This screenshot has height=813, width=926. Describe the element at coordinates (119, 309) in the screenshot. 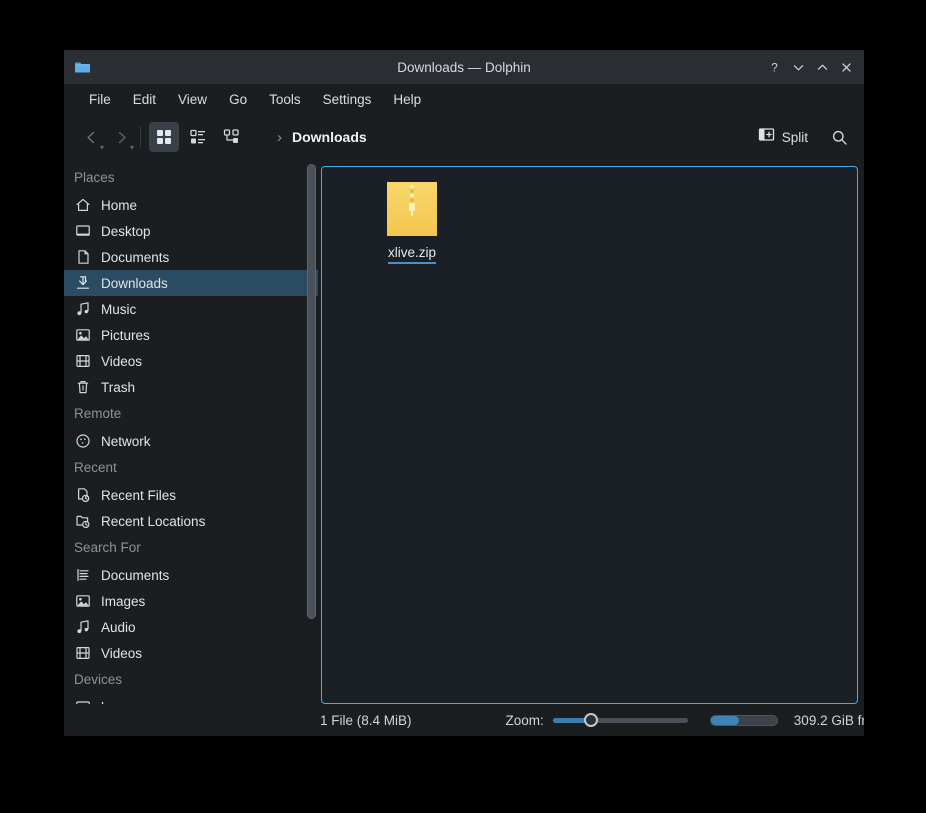

I see `sidebar-item-label: Music` at that location.